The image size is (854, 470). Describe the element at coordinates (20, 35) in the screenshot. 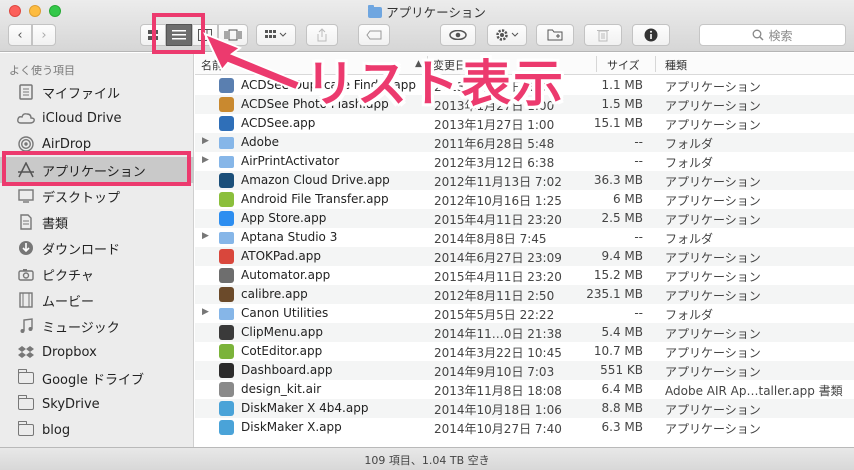

I see `back-button: ‹` at that location.